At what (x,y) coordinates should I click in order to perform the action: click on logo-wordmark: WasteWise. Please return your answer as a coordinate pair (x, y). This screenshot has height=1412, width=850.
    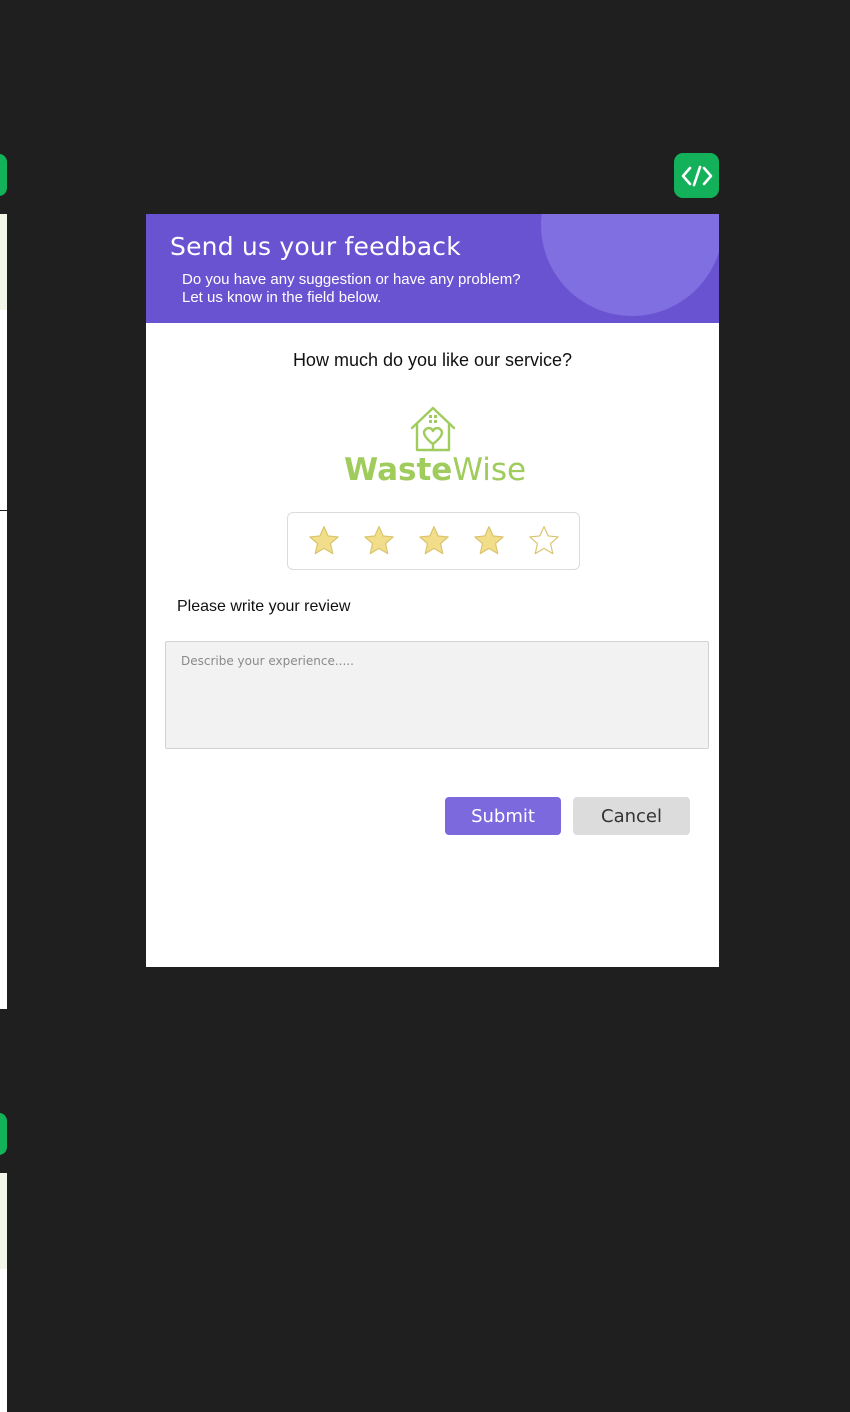
    Looking at the image, I should click on (435, 470).